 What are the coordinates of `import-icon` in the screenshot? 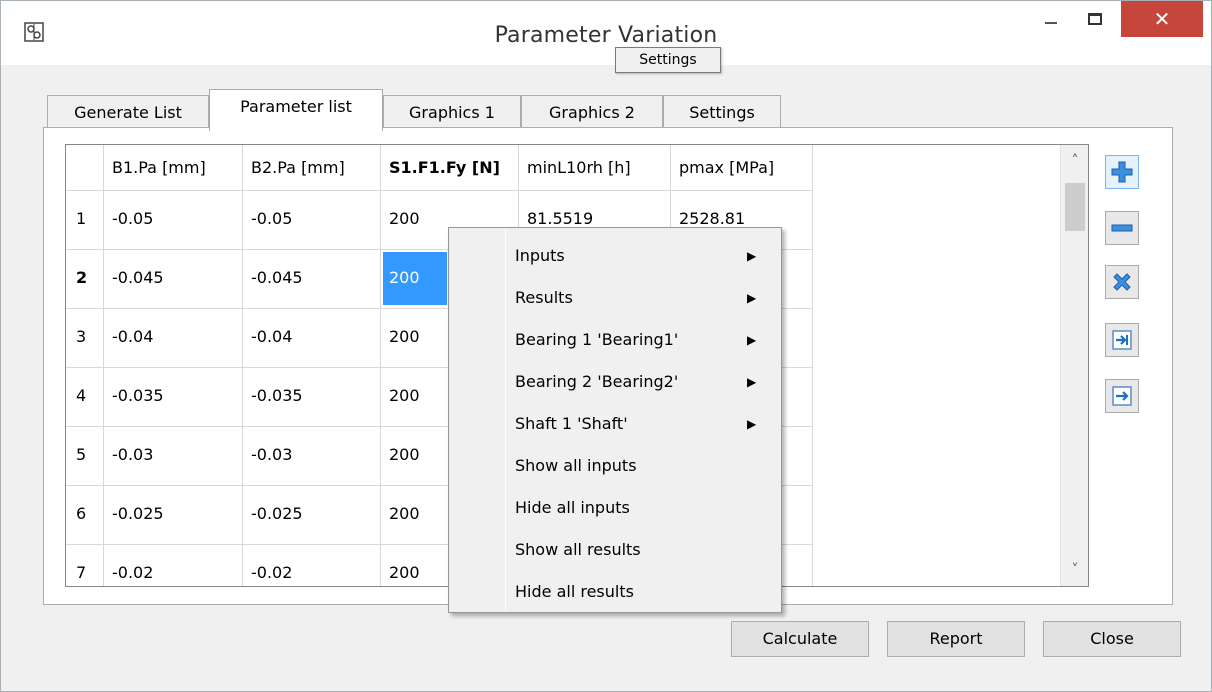 It's located at (1122, 340).